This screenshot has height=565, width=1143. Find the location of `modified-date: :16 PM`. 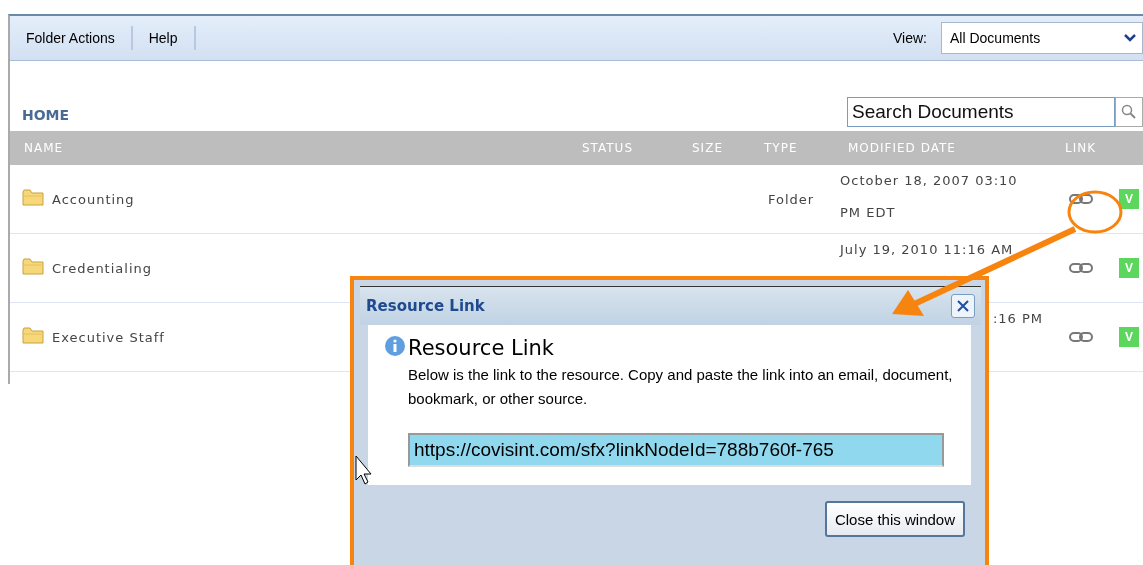

modified-date: :16 PM is located at coordinates (1017, 319).